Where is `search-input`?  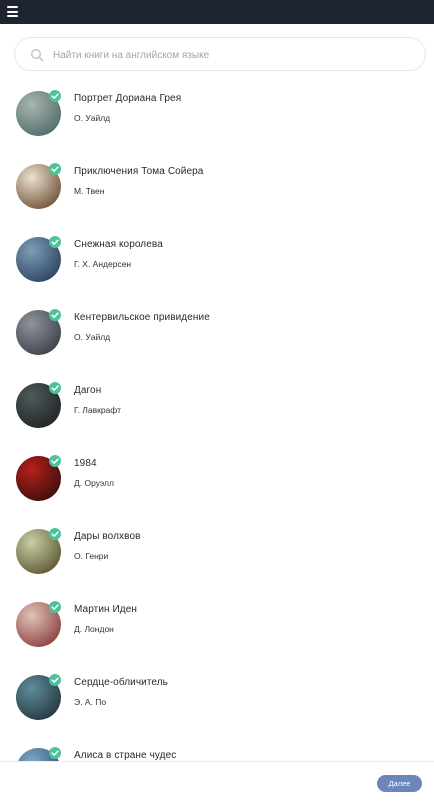
search-input is located at coordinates (233, 55).